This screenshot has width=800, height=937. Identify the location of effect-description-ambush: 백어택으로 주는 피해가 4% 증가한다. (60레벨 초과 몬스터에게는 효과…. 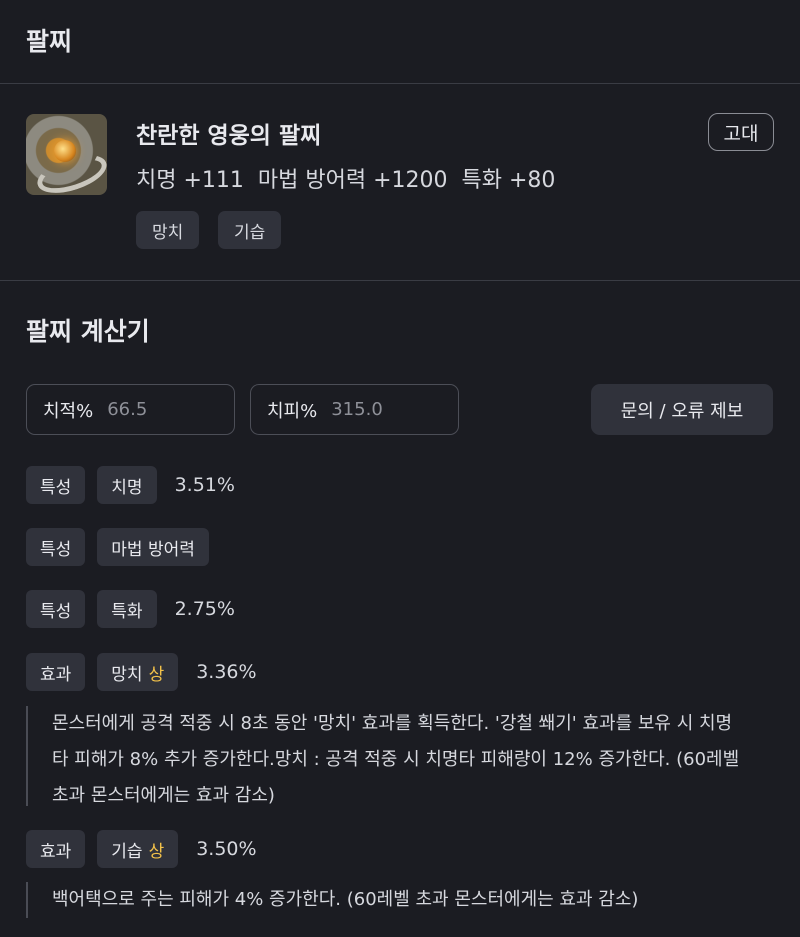
(386, 900).